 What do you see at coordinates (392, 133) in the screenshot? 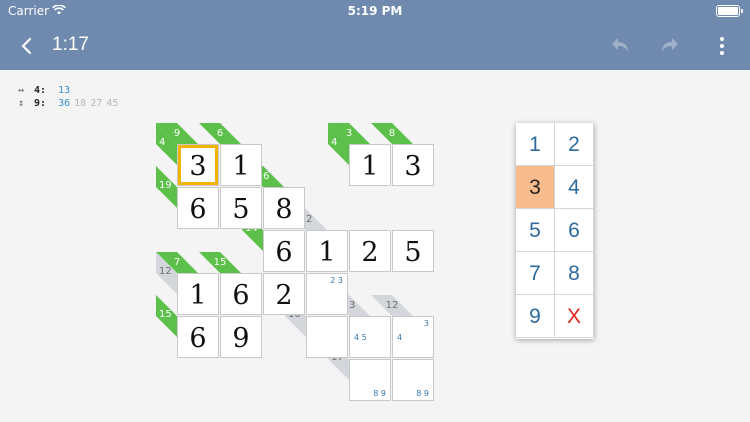
I see `column-clue: 8` at bounding box center [392, 133].